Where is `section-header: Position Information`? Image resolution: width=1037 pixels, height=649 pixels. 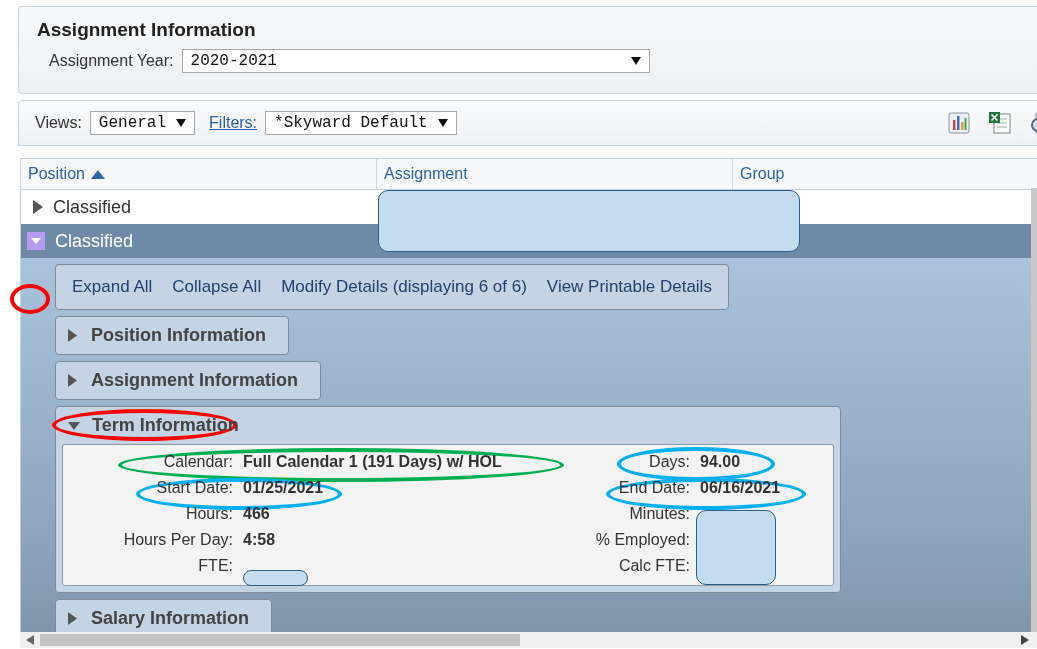
section-header: Position Information is located at coordinates (172, 335).